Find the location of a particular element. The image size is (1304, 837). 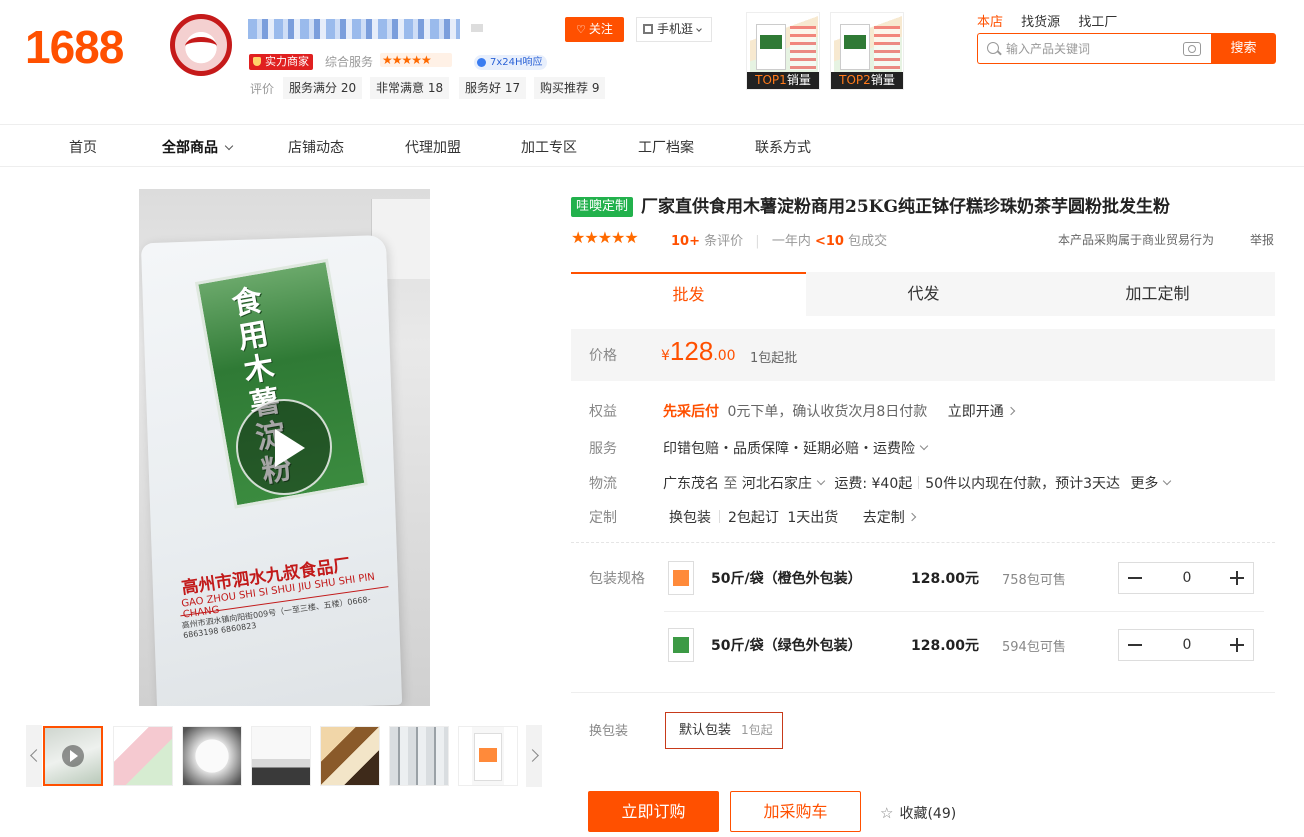

packaging-label: 换包装 is located at coordinates (609, 731).